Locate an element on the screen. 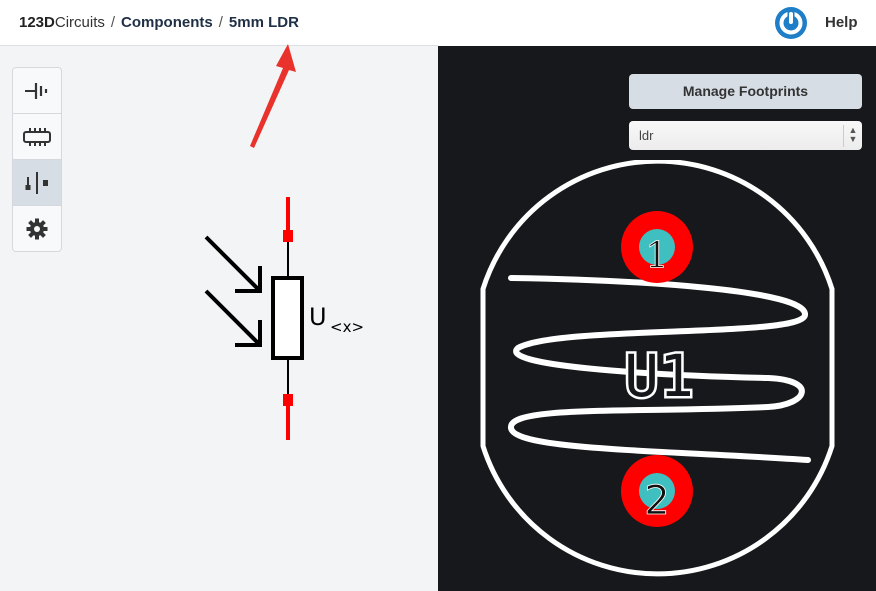 Image resolution: width=876 pixels, height=591 pixels. battery-icon is located at coordinates (36, 90).